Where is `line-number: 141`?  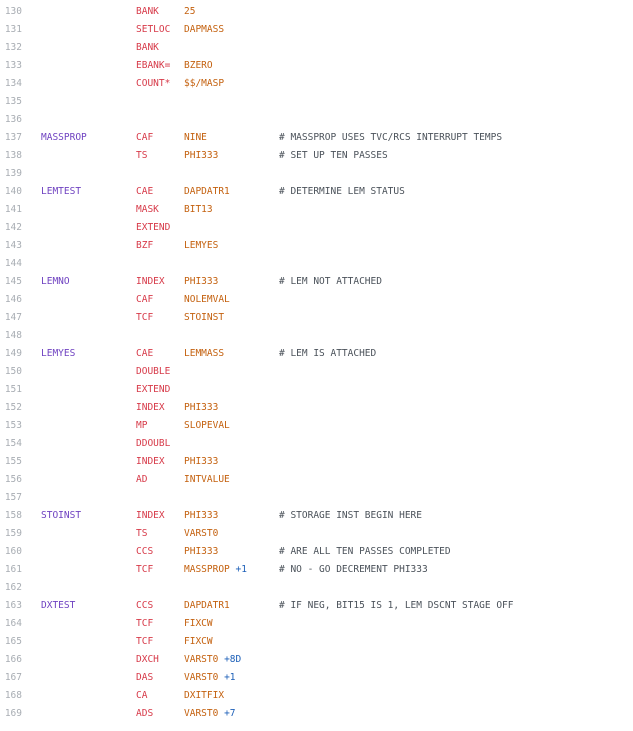
line-number: 141 is located at coordinates (11, 210).